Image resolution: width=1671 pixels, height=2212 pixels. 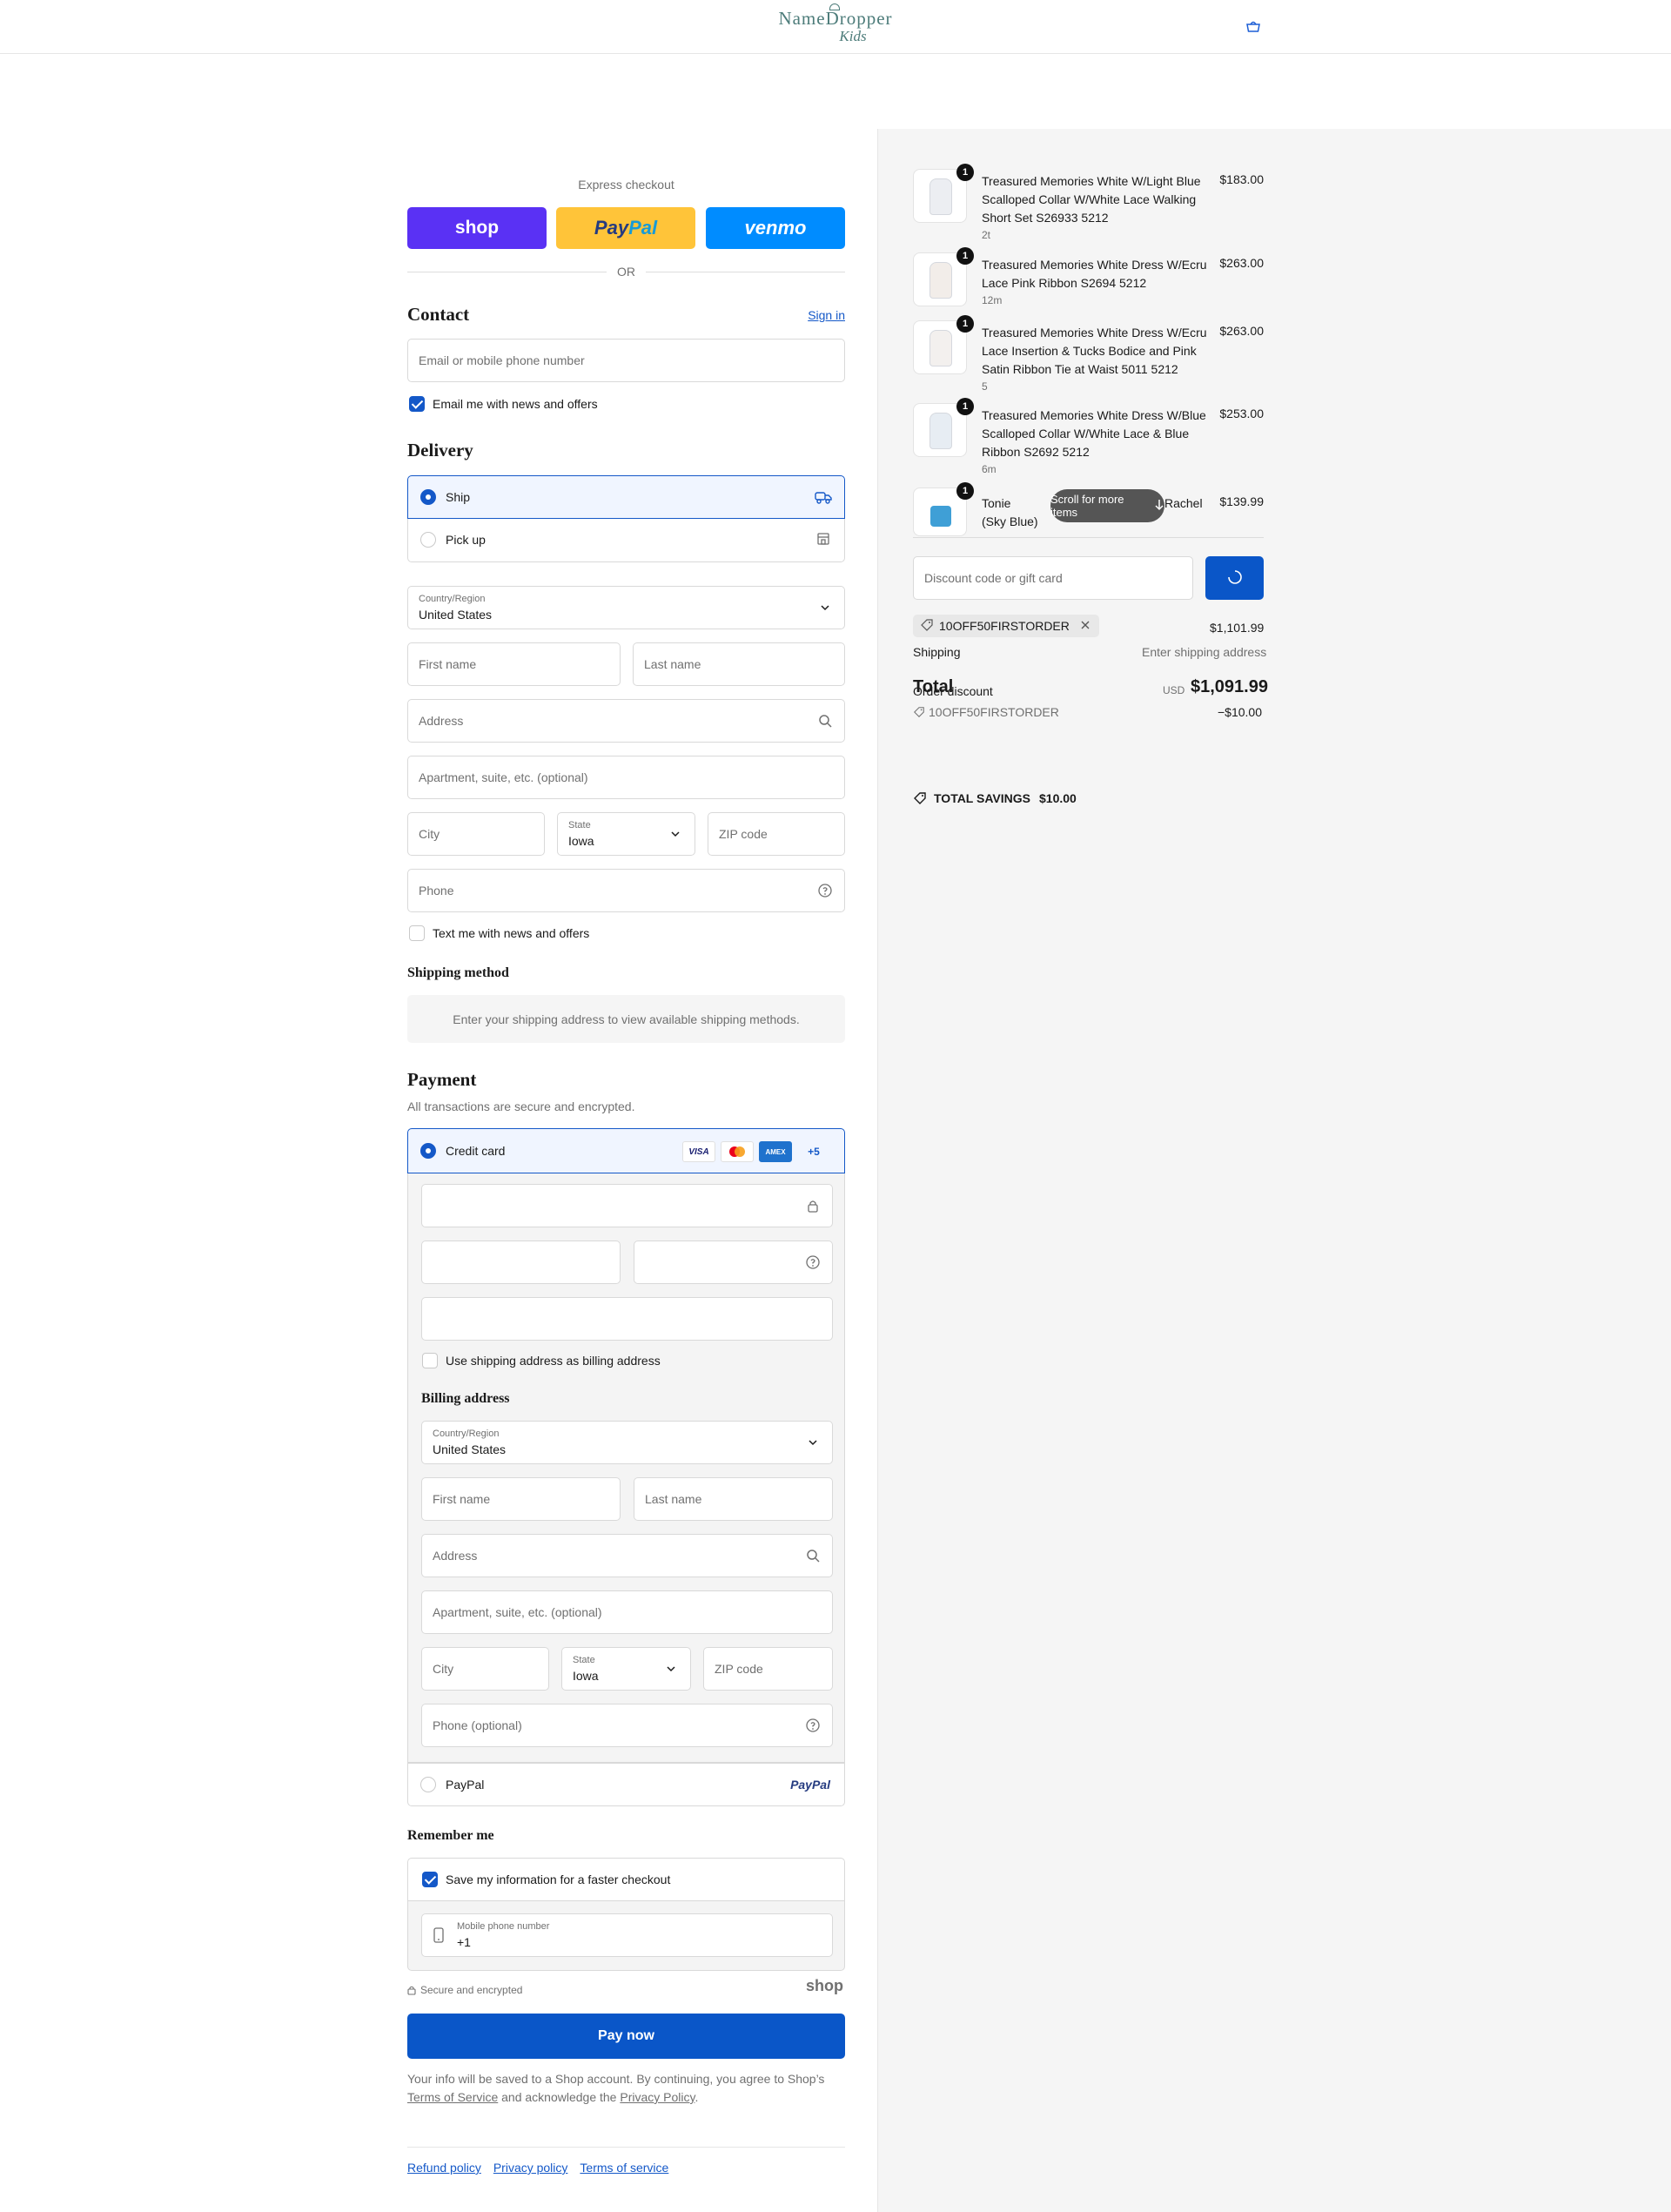 What do you see at coordinates (430, 1879) in the screenshot?
I see `save-info-checkbox` at bounding box center [430, 1879].